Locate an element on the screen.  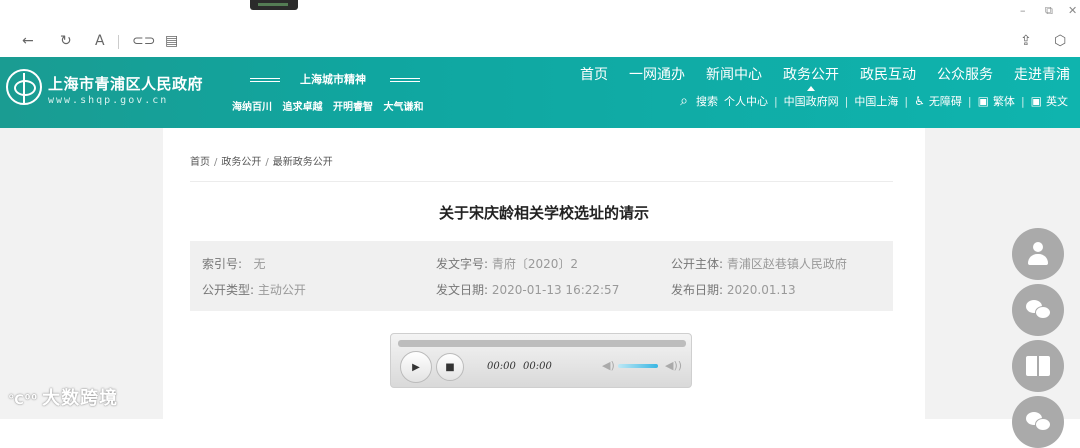
nav-about-qingpu: 走进青浦 is located at coordinates (1042, 74).